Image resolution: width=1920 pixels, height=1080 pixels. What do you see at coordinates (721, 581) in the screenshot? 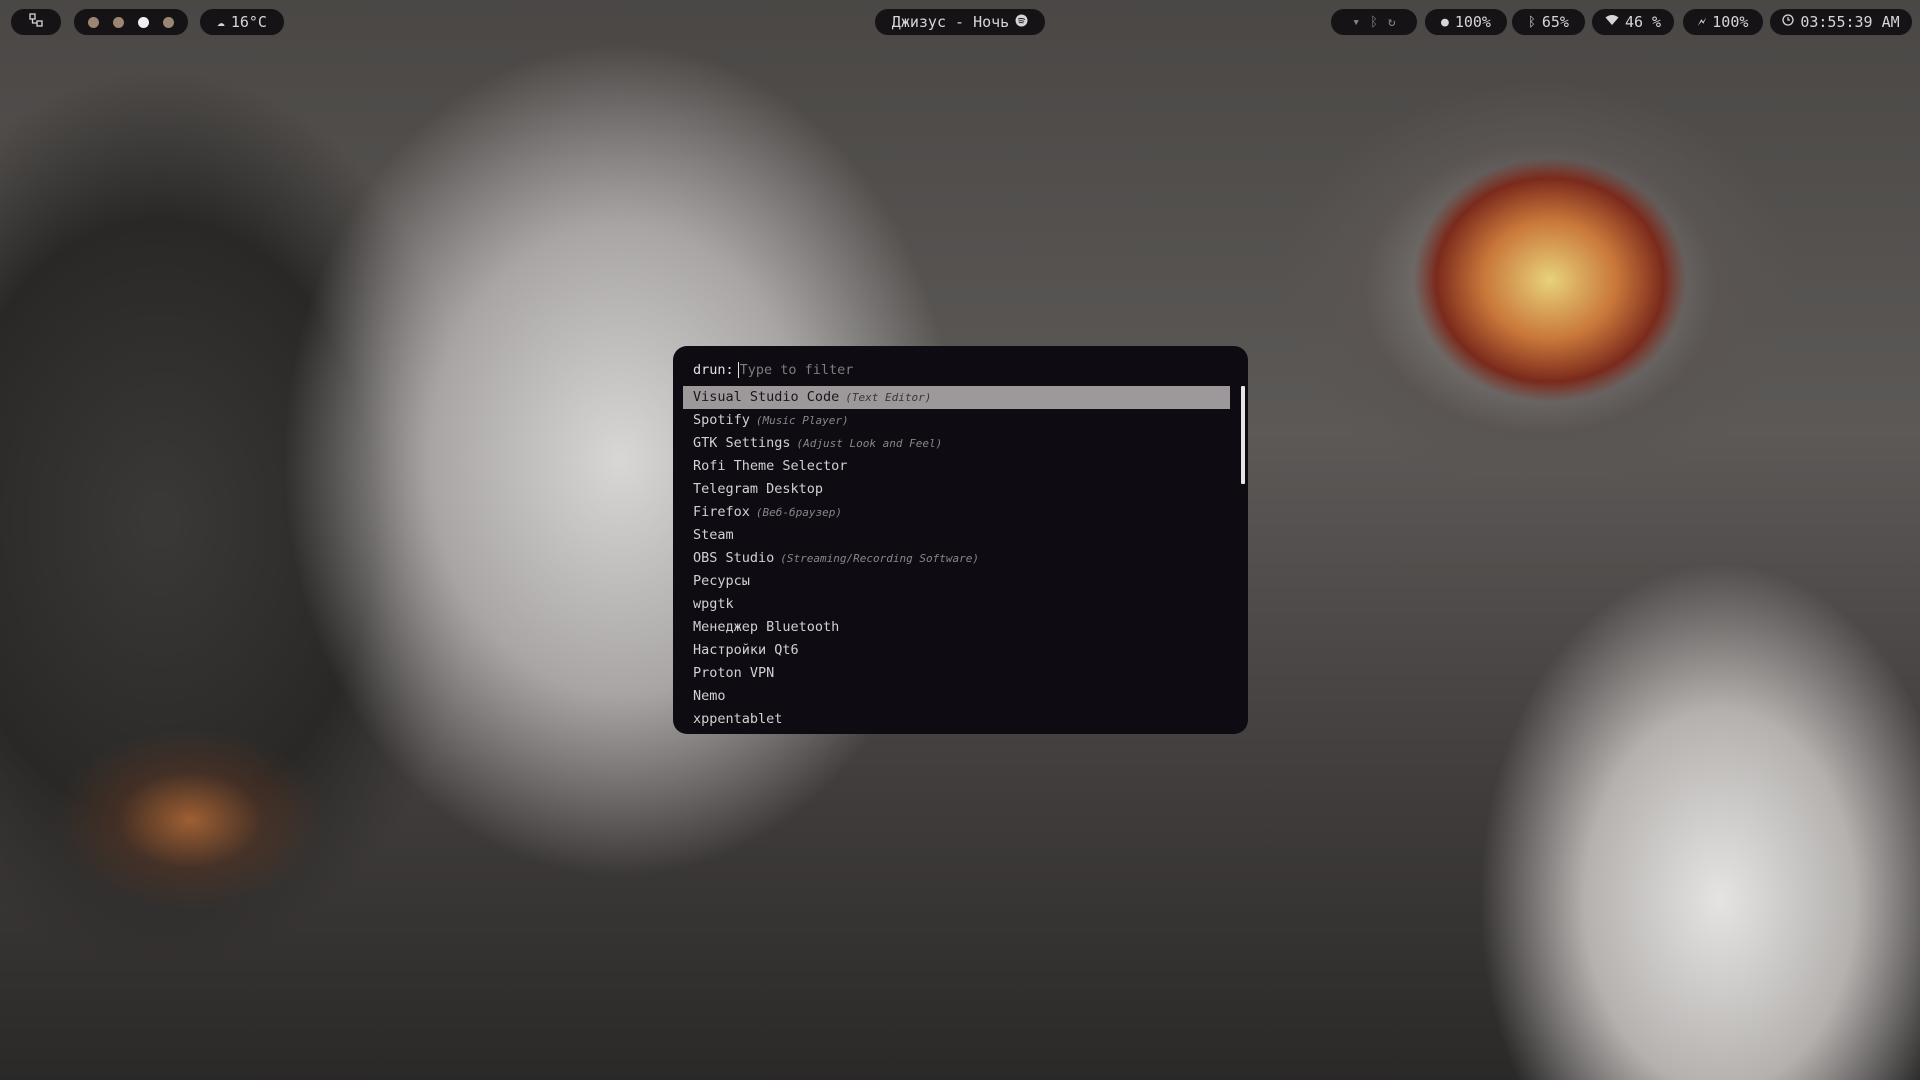
I see `app-name: Ресурсы` at bounding box center [721, 581].